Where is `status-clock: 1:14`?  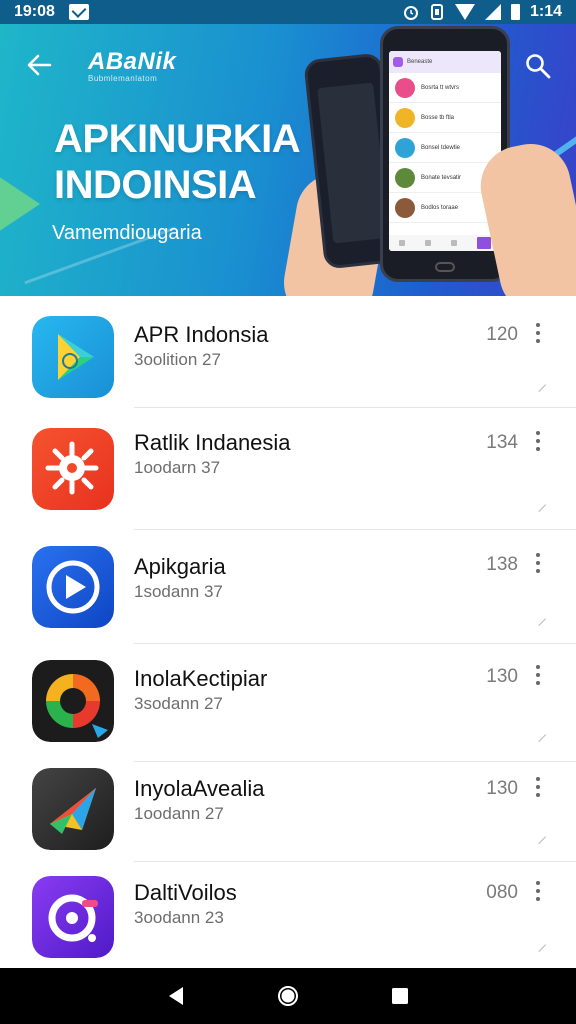
status-clock: 1:14 is located at coordinates (545, 11).